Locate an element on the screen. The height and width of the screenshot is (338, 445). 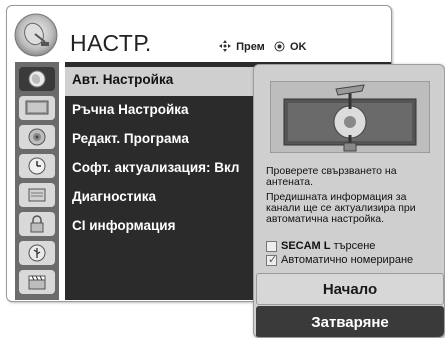
auto-numbering-checkbox: ✓ is located at coordinates (272, 259).